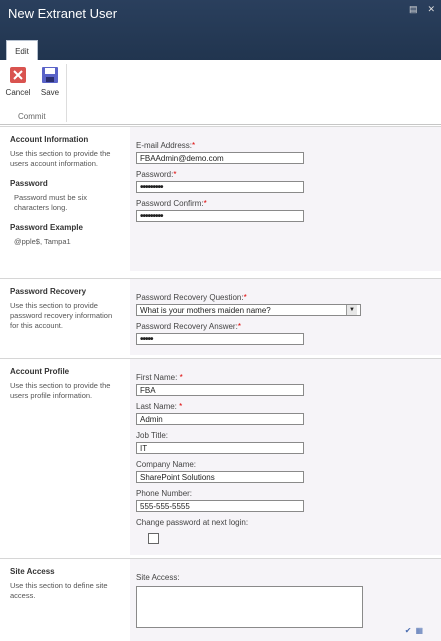 Image resolution: width=441 pixels, height=641 pixels. Describe the element at coordinates (220, 477) in the screenshot. I see `company-field: SharePoint Solutions` at that location.